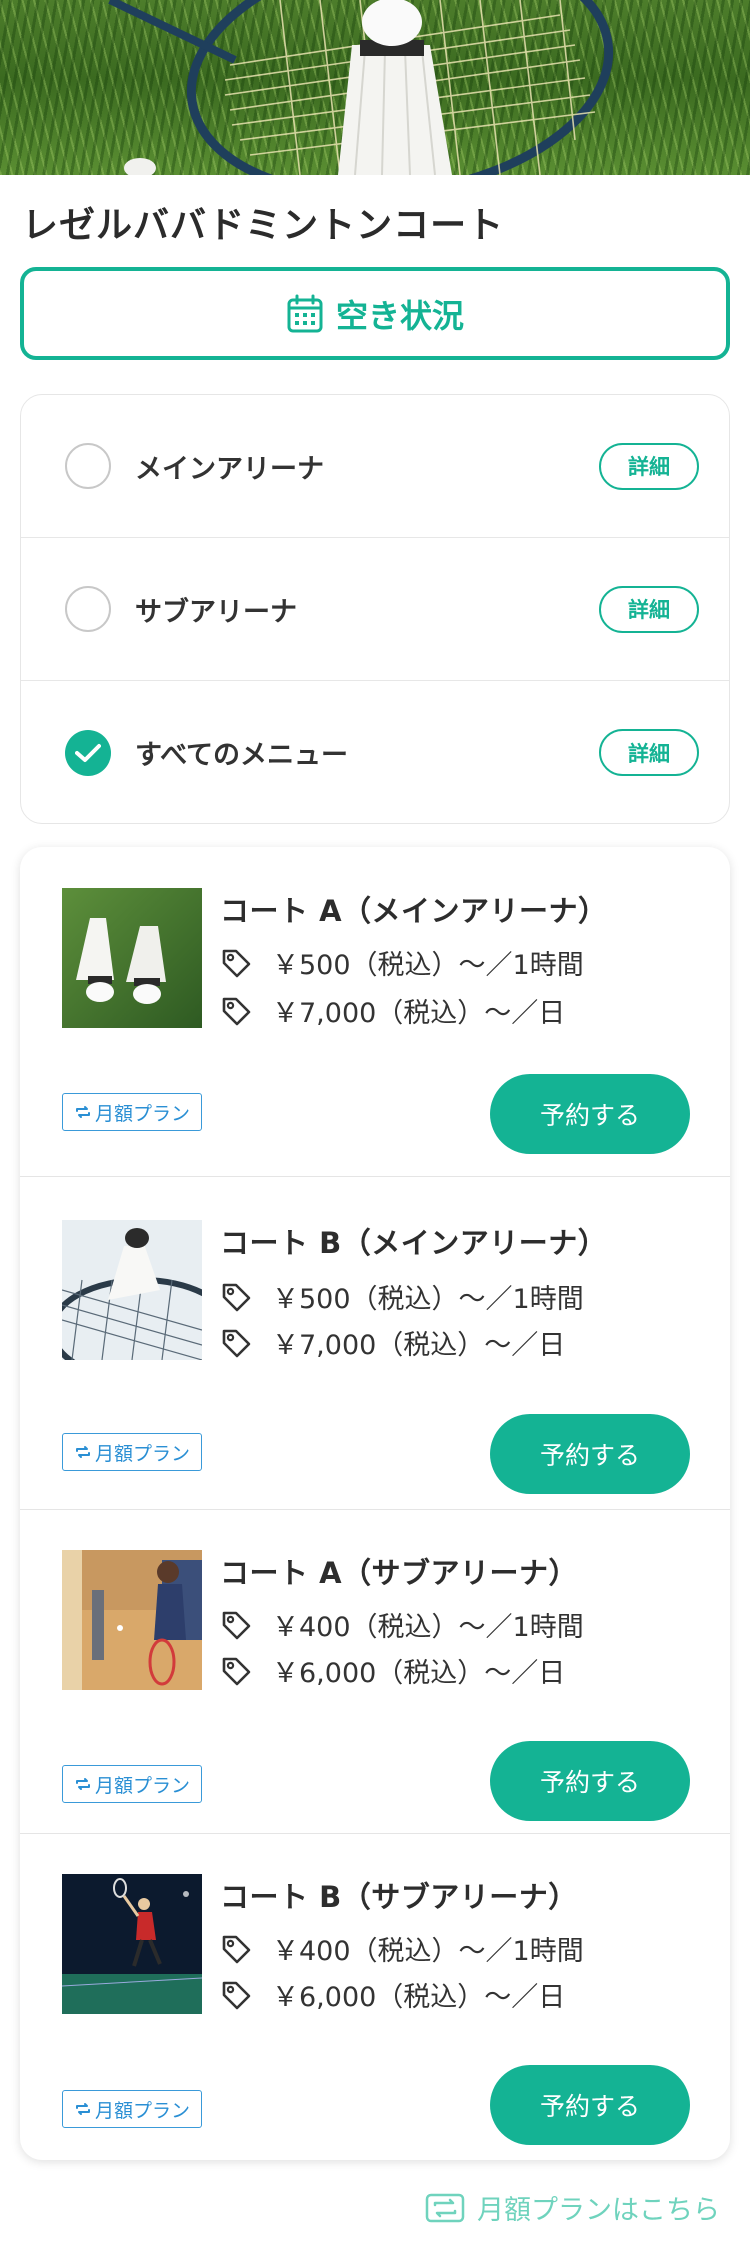 This screenshot has width=750, height=2259. What do you see at coordinates (229, 469) in the screenshot?
I see `category-label: メインアリーナ` at bounding box center [229, 469].